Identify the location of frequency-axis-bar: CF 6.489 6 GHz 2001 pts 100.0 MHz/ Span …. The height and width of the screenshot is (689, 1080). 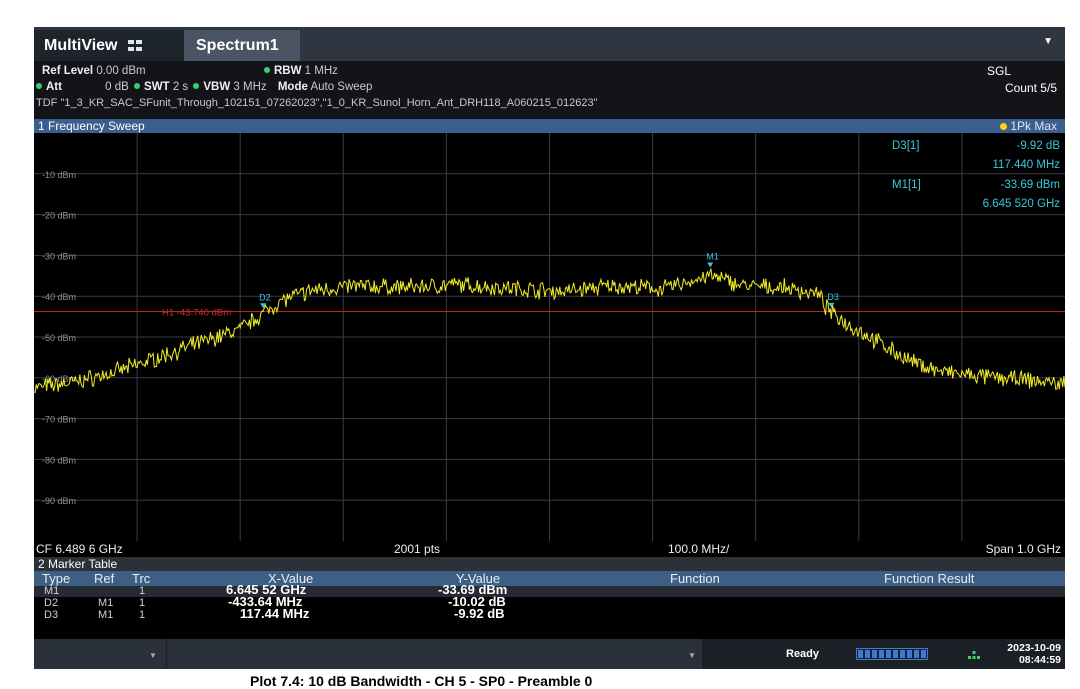
(549, 549).